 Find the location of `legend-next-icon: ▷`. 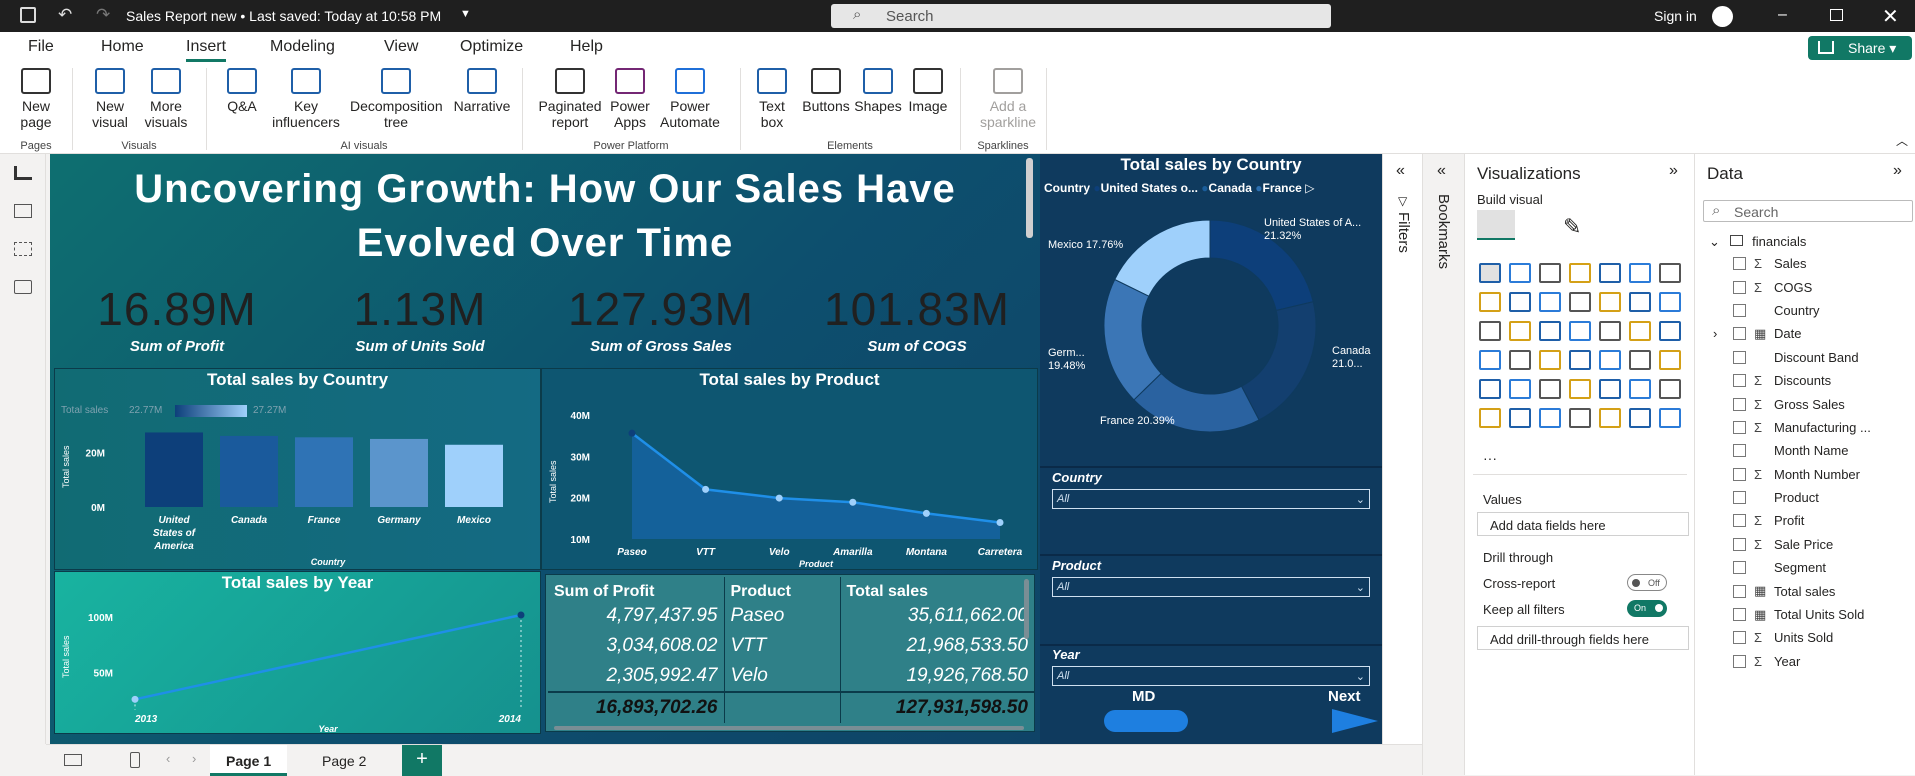

legend-next-icon: ▷ is located at coordinates (1309, 188).